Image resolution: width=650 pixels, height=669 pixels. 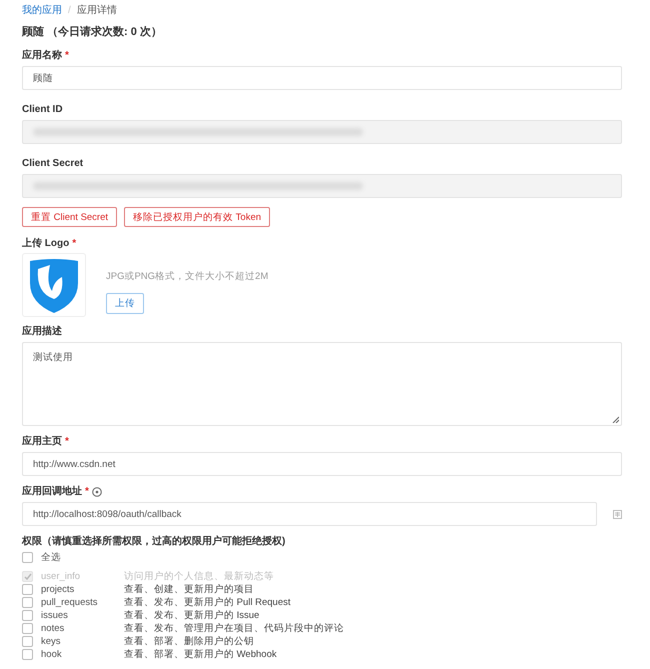 What do you see at coordinates (615, 419) in the screenshot?
I see `resize-grip-icon` at bounding box center [615, 419].